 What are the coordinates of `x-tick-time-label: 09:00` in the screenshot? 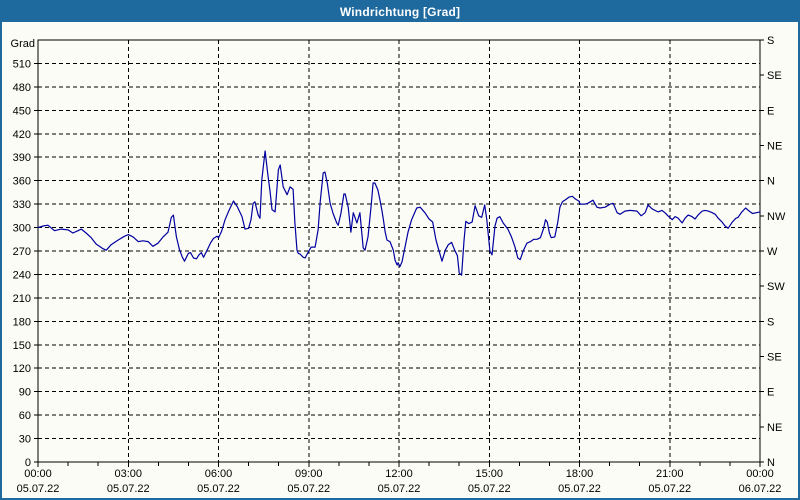 It's located at (309, 474).